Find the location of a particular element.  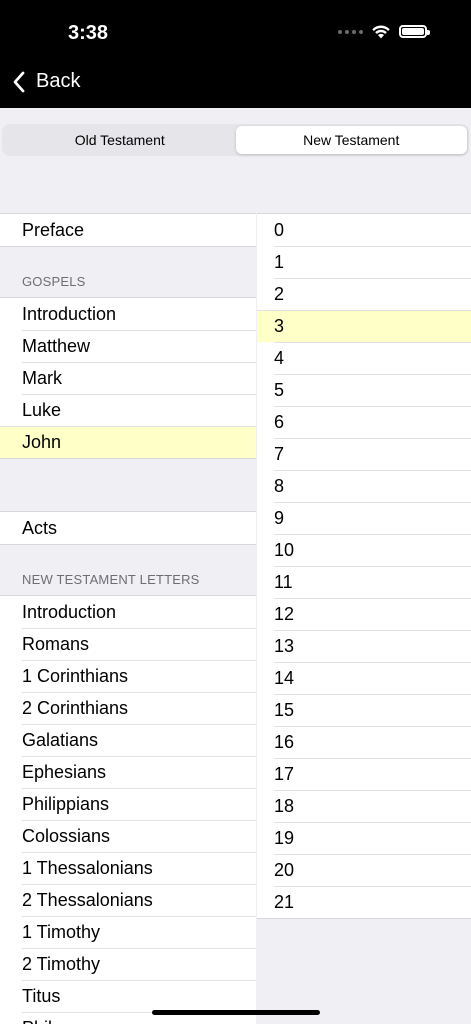

book-row: Galatians is located at coordinates (128, 740).